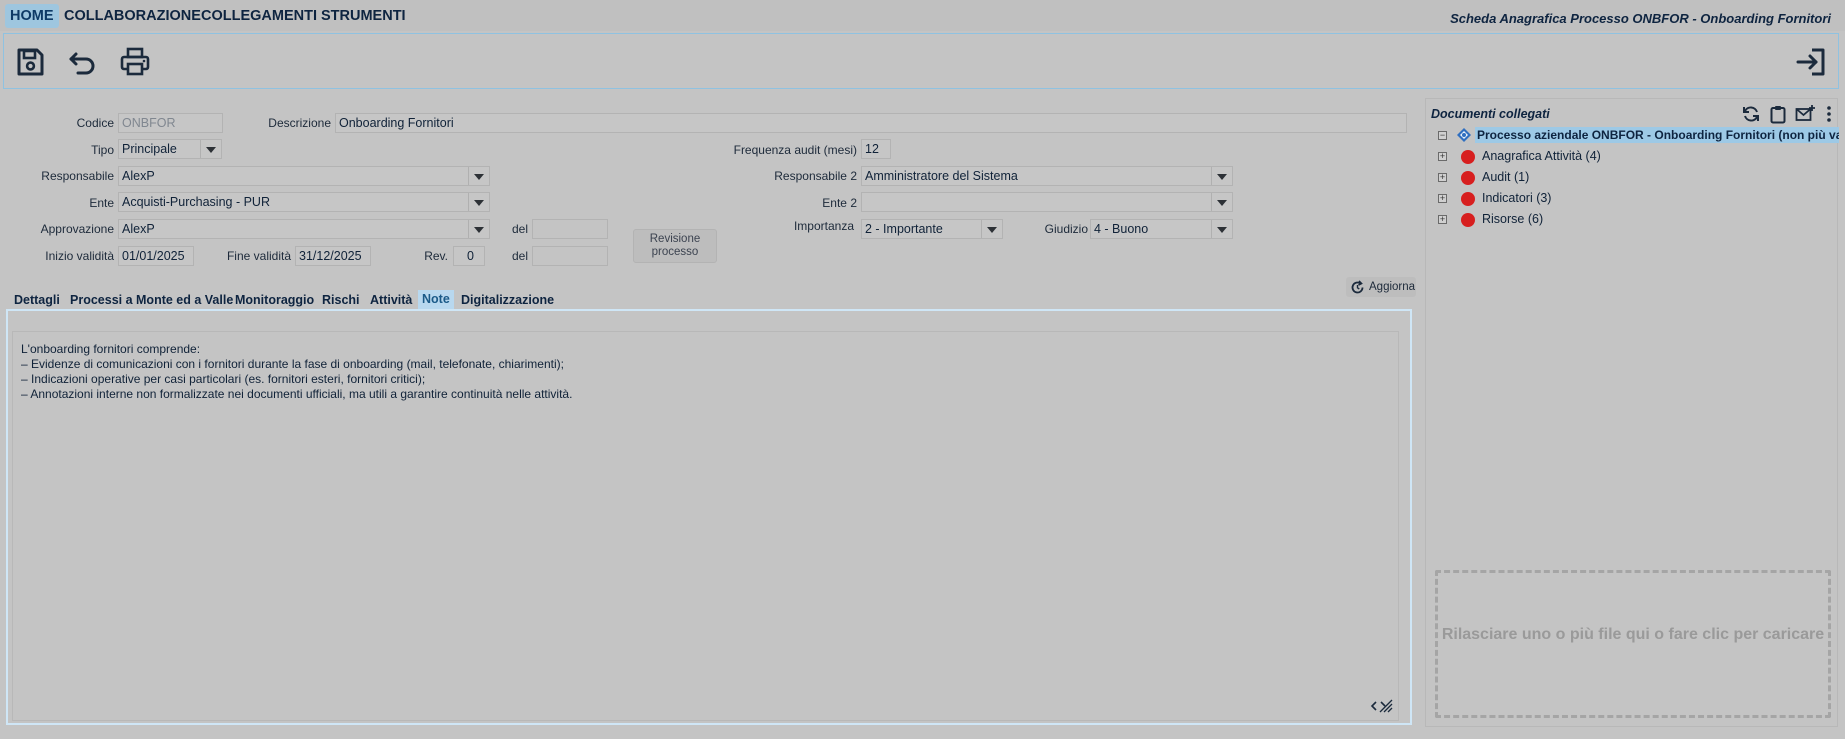  I want to click on exit-icon, so click(1811, 62).